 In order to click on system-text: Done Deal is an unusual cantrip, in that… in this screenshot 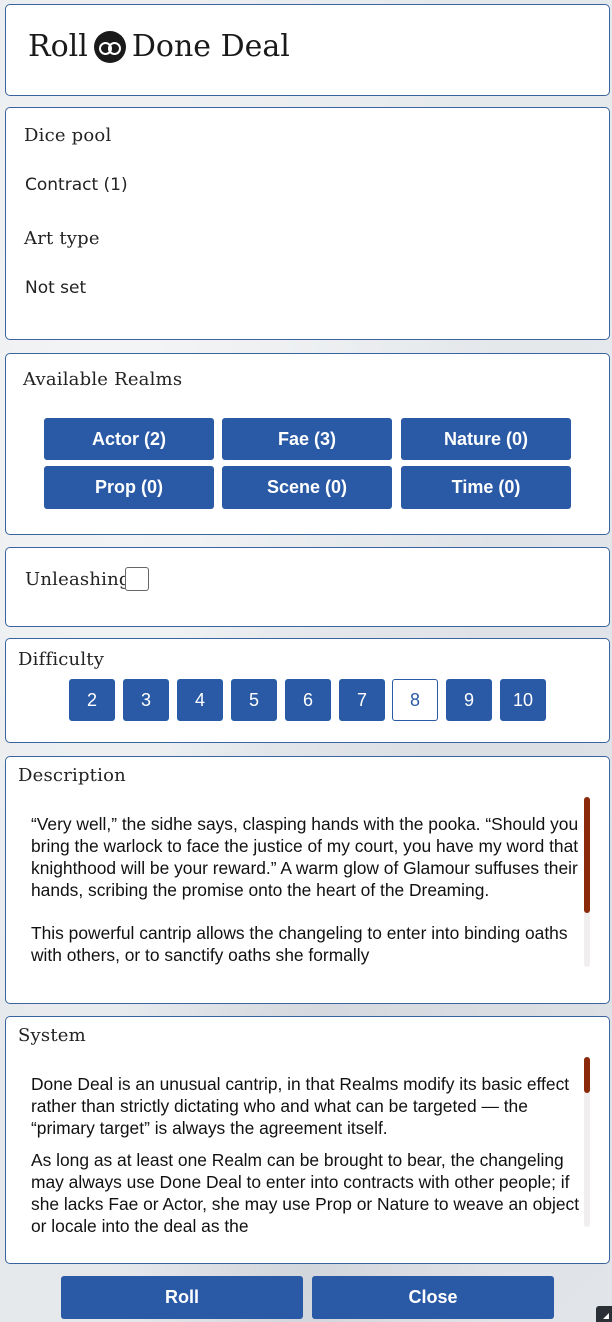, I will do `click(307, 1162)`.